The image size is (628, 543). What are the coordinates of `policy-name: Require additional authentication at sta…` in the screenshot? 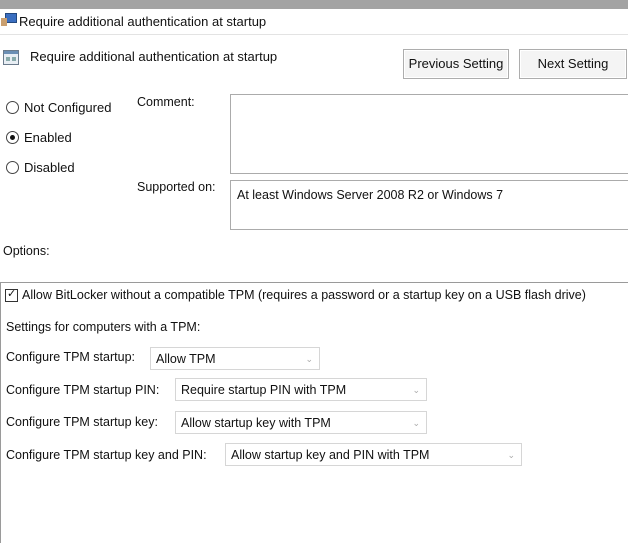 It's located at (154, 56).